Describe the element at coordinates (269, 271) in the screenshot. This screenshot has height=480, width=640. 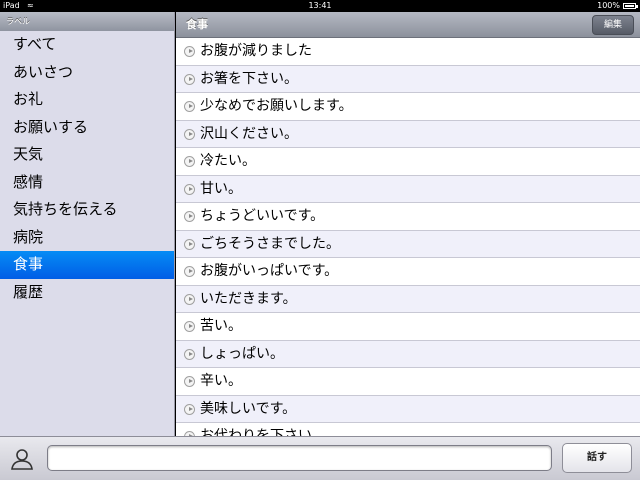
I see `phrase-text: お腹がいっぱいです。` at that location.